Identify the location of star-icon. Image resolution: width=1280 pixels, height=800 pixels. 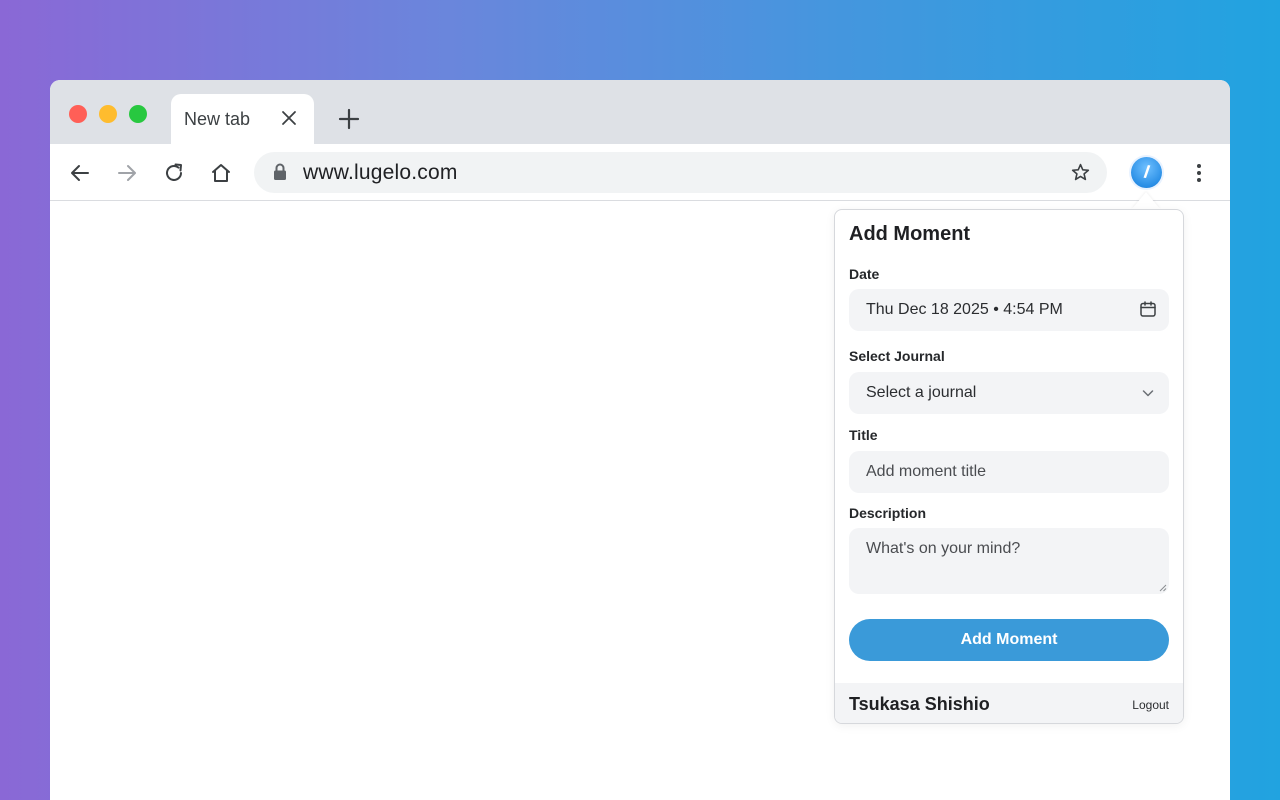
(1080, 172).